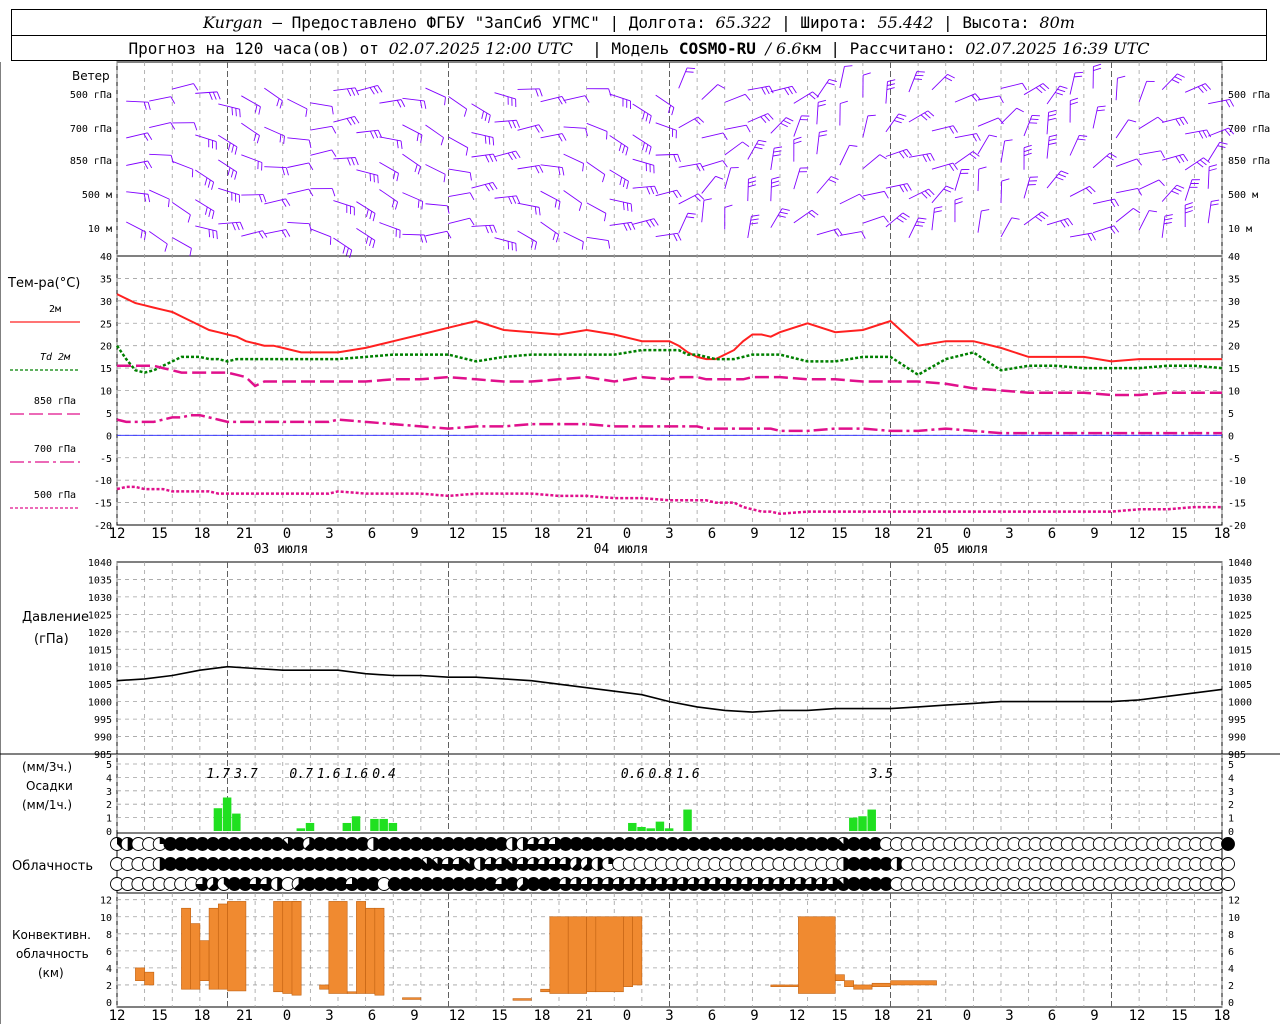 The width and height of the screenshot is (1280, 1024). I want to click on time-tick-label-bottom: 3, so click(329, 1016).